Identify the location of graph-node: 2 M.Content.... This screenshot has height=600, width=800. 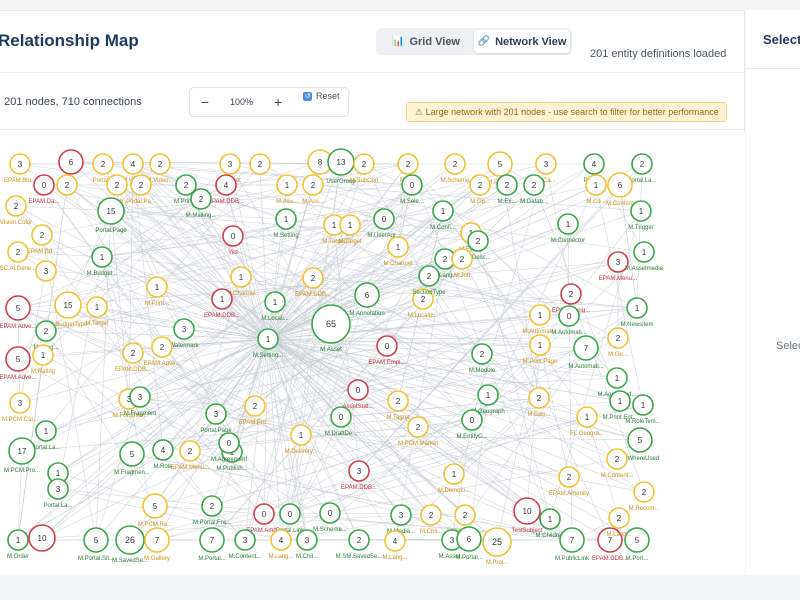
(617, 463).